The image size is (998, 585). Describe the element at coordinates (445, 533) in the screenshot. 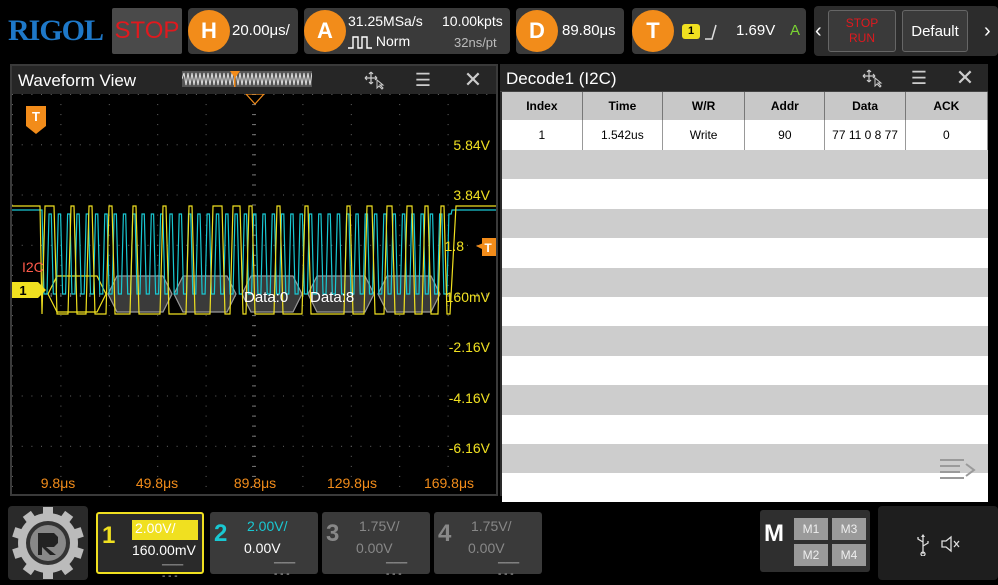

I see `channel-number: 4` at that location.